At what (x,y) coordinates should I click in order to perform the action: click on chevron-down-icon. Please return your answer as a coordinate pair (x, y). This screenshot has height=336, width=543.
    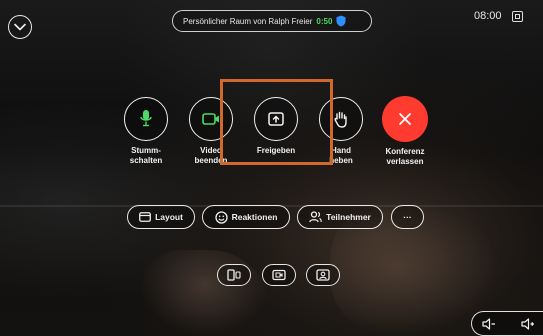
    Looking at the image, I should click on (20, 27).